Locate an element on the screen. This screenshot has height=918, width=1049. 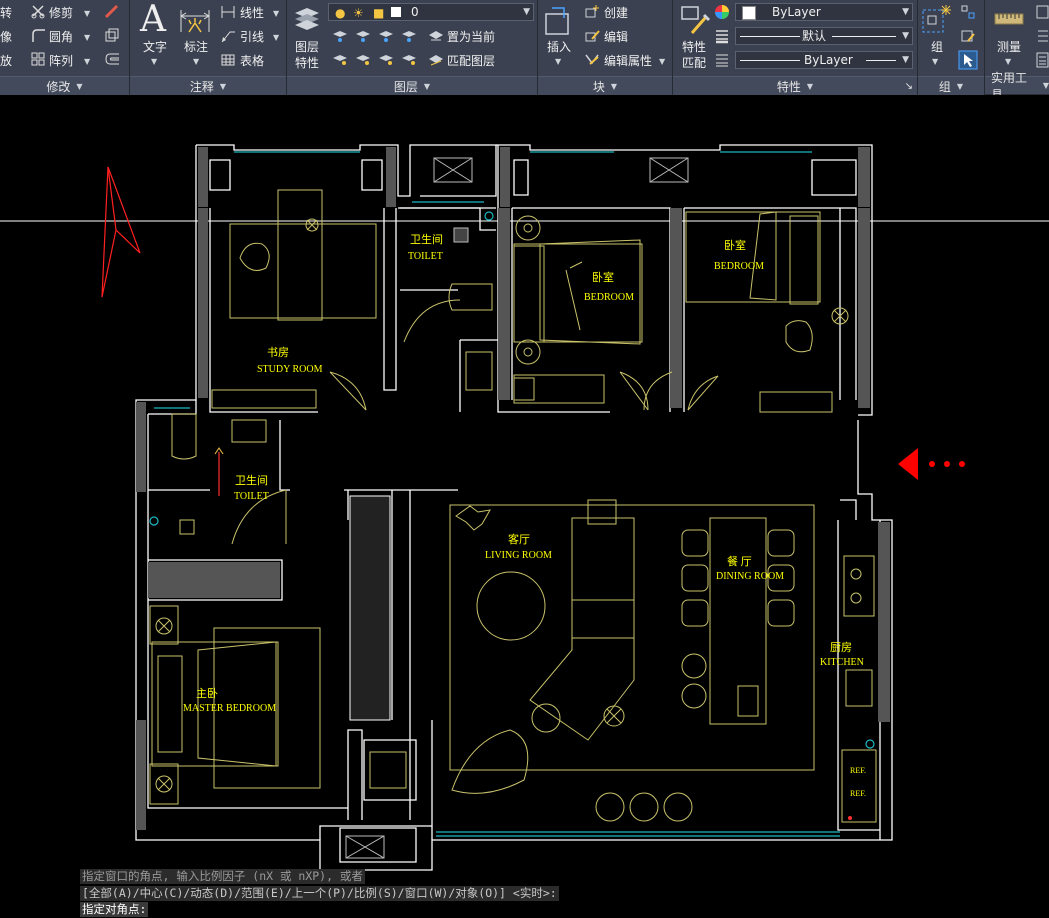
calculator-icon is located at coordinates (1042, 60).